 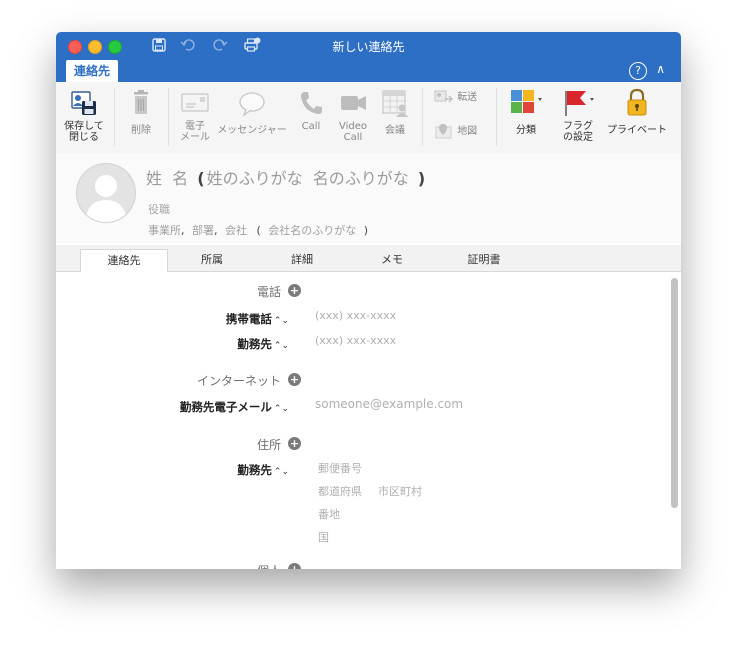 I want to click on prefecture-input: 都道府県, so click(x=340, y=491).